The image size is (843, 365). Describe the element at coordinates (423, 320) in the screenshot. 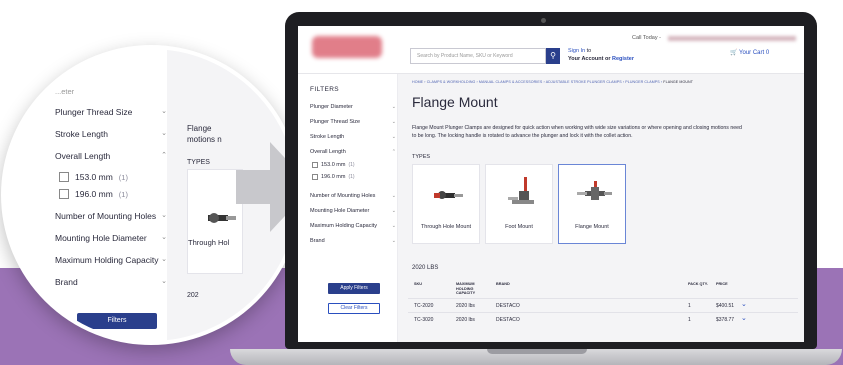

I see `row2-sku: TC-3020` at that location.